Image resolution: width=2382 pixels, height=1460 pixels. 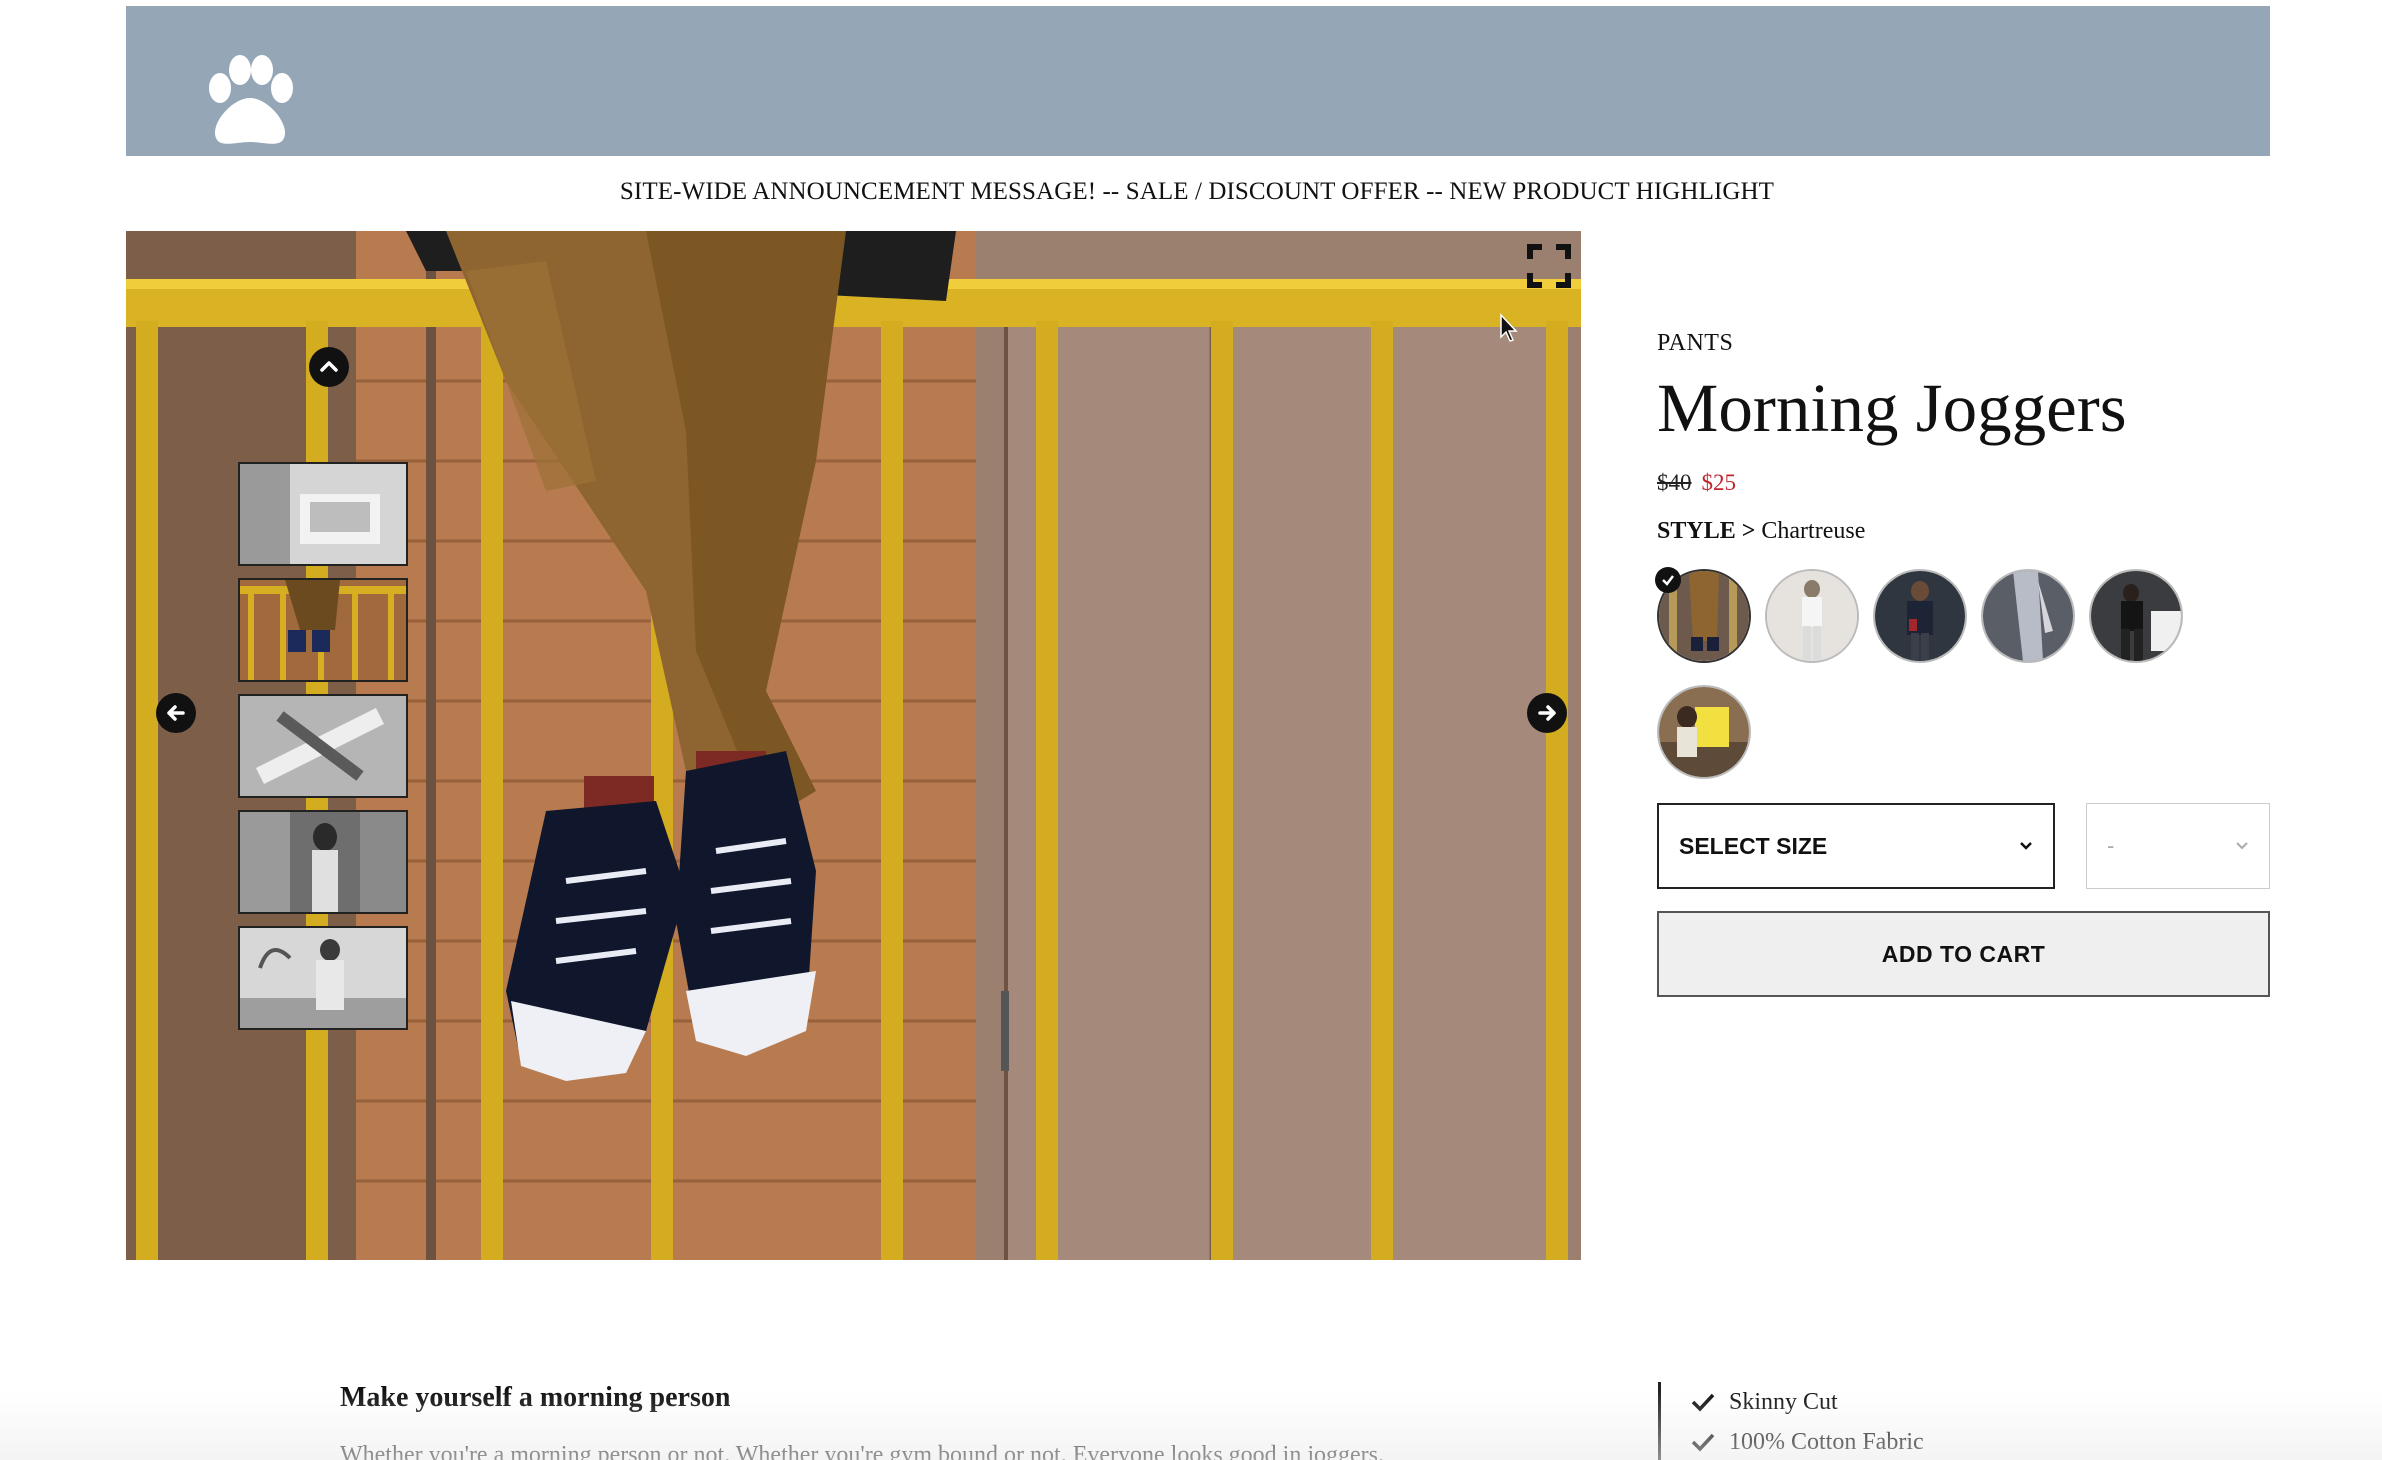 I want to click on size-select-value: SELECT SIZE, so click(x=1753, y=845).